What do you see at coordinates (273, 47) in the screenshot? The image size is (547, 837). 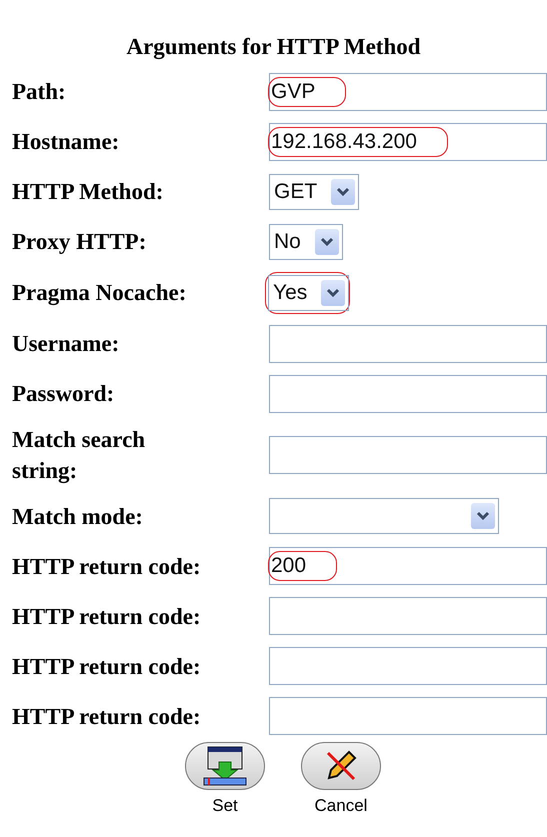 I see `form-title: Arguments for HTTP Method` at bounding box center [273, 47].